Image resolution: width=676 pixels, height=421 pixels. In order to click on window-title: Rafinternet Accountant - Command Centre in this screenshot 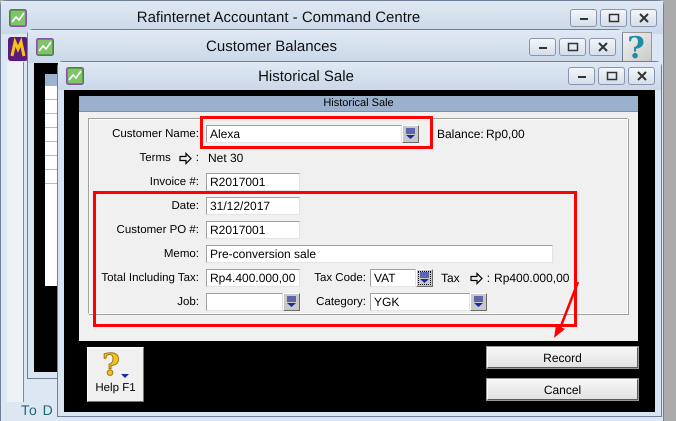, I will do `click(279, 17)`.